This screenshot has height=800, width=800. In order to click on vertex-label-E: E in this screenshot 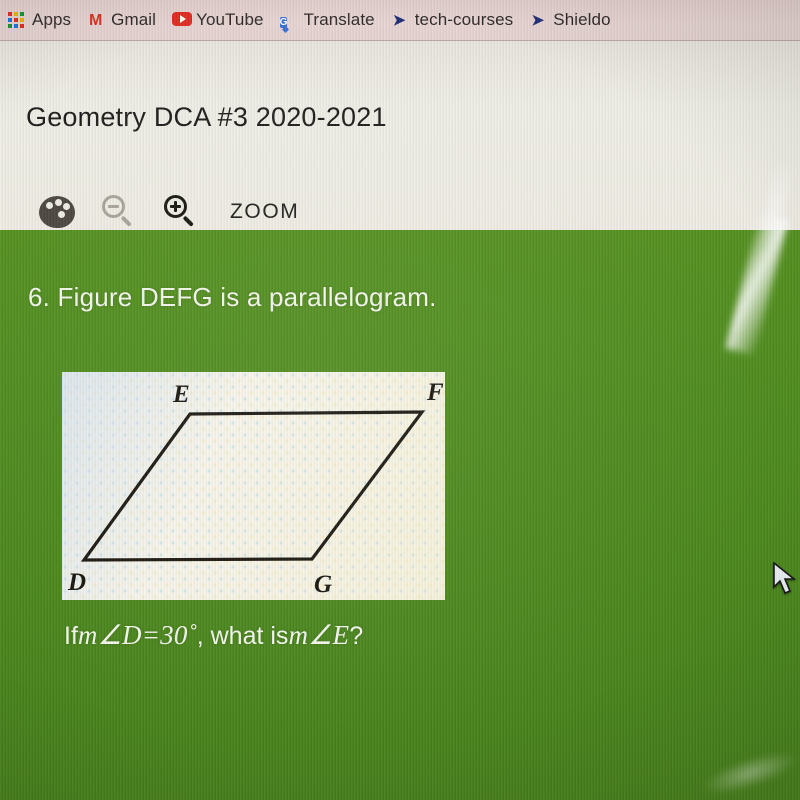, I will do `click(181, 394)`.